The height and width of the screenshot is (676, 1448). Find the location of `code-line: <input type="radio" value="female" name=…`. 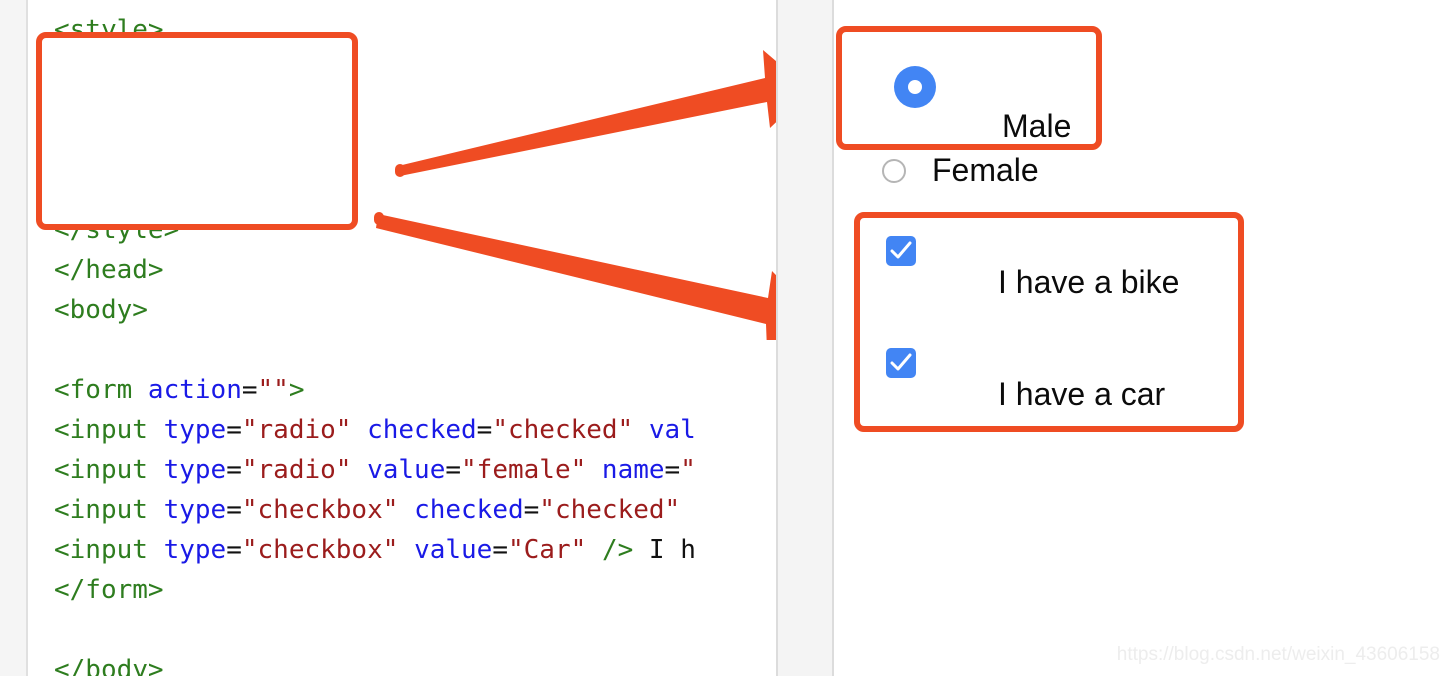

code-line: <input type="radio" value="female" name=… is located at coordinates (375, 470).